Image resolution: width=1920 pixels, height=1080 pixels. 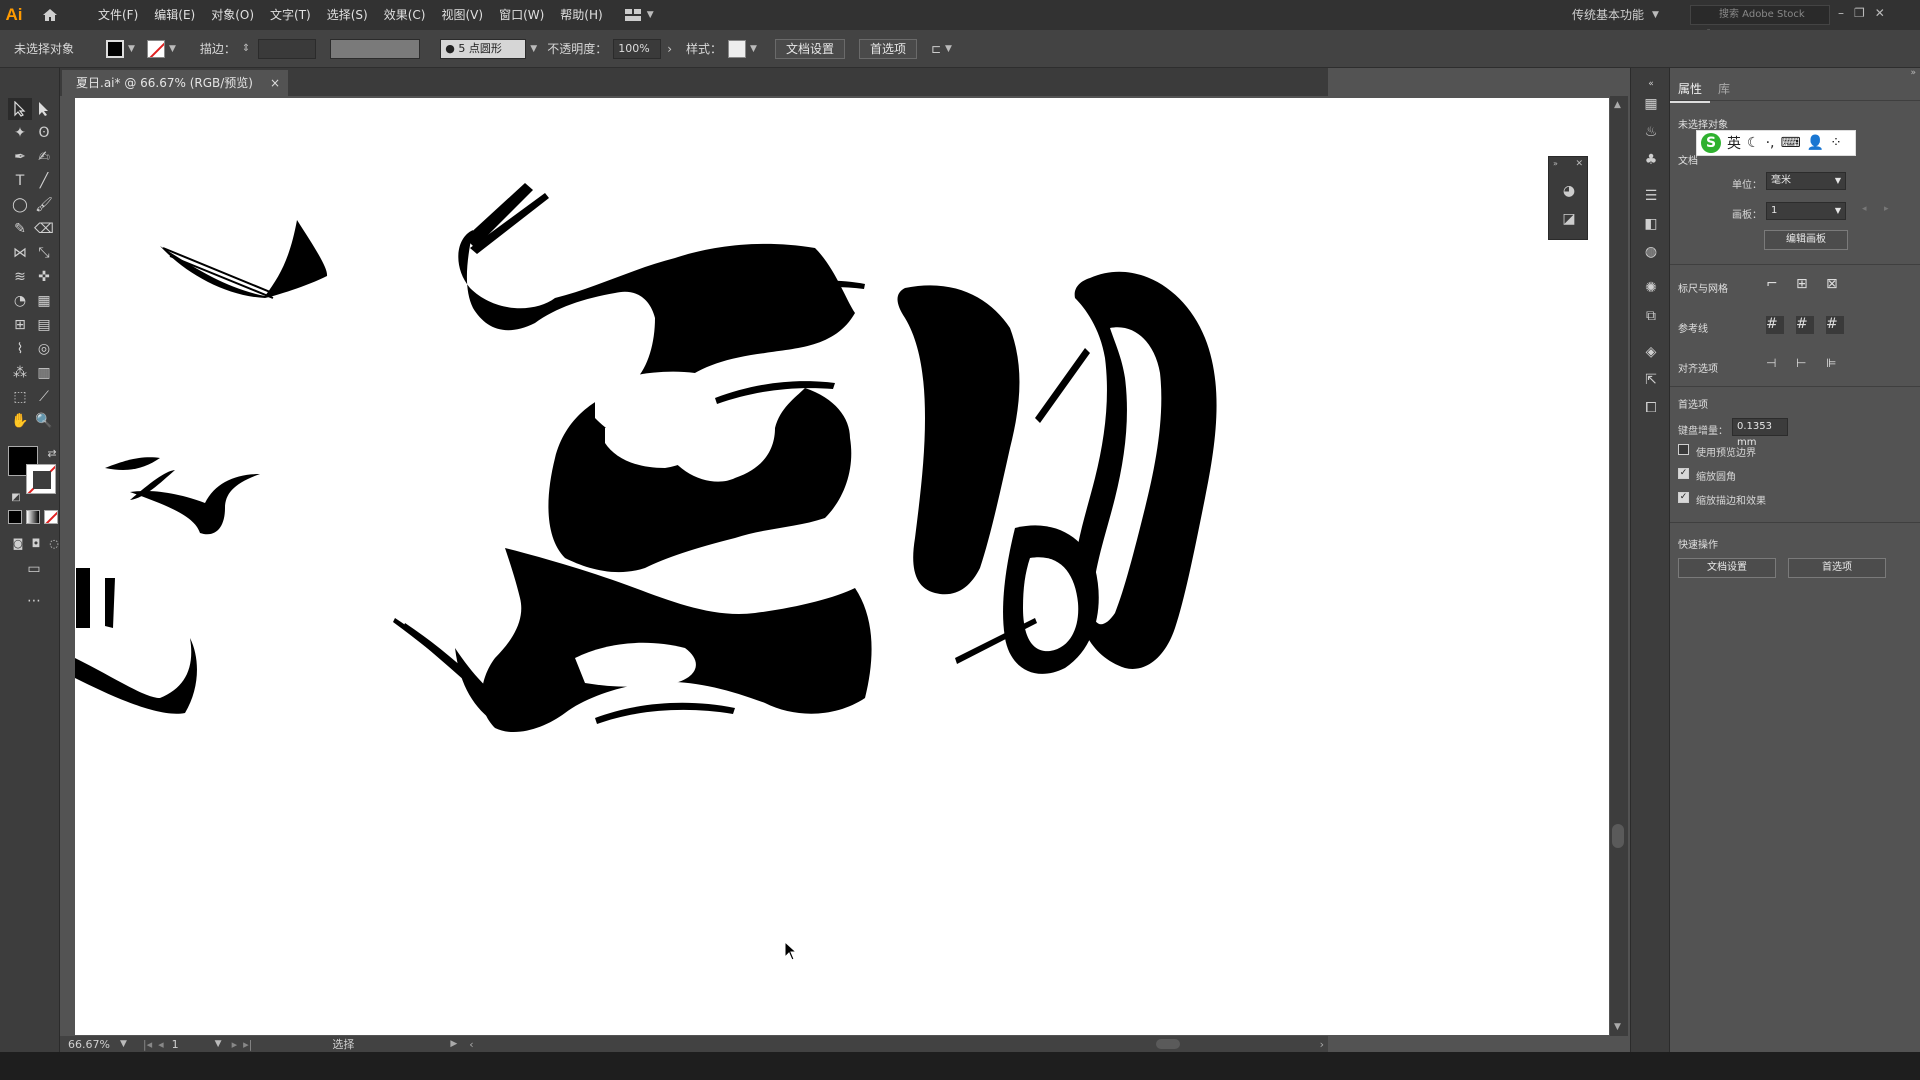 What do you see at coordinates (50, 15) in the screenshot?
I see `home-icon` at bounding box center [50, 15].